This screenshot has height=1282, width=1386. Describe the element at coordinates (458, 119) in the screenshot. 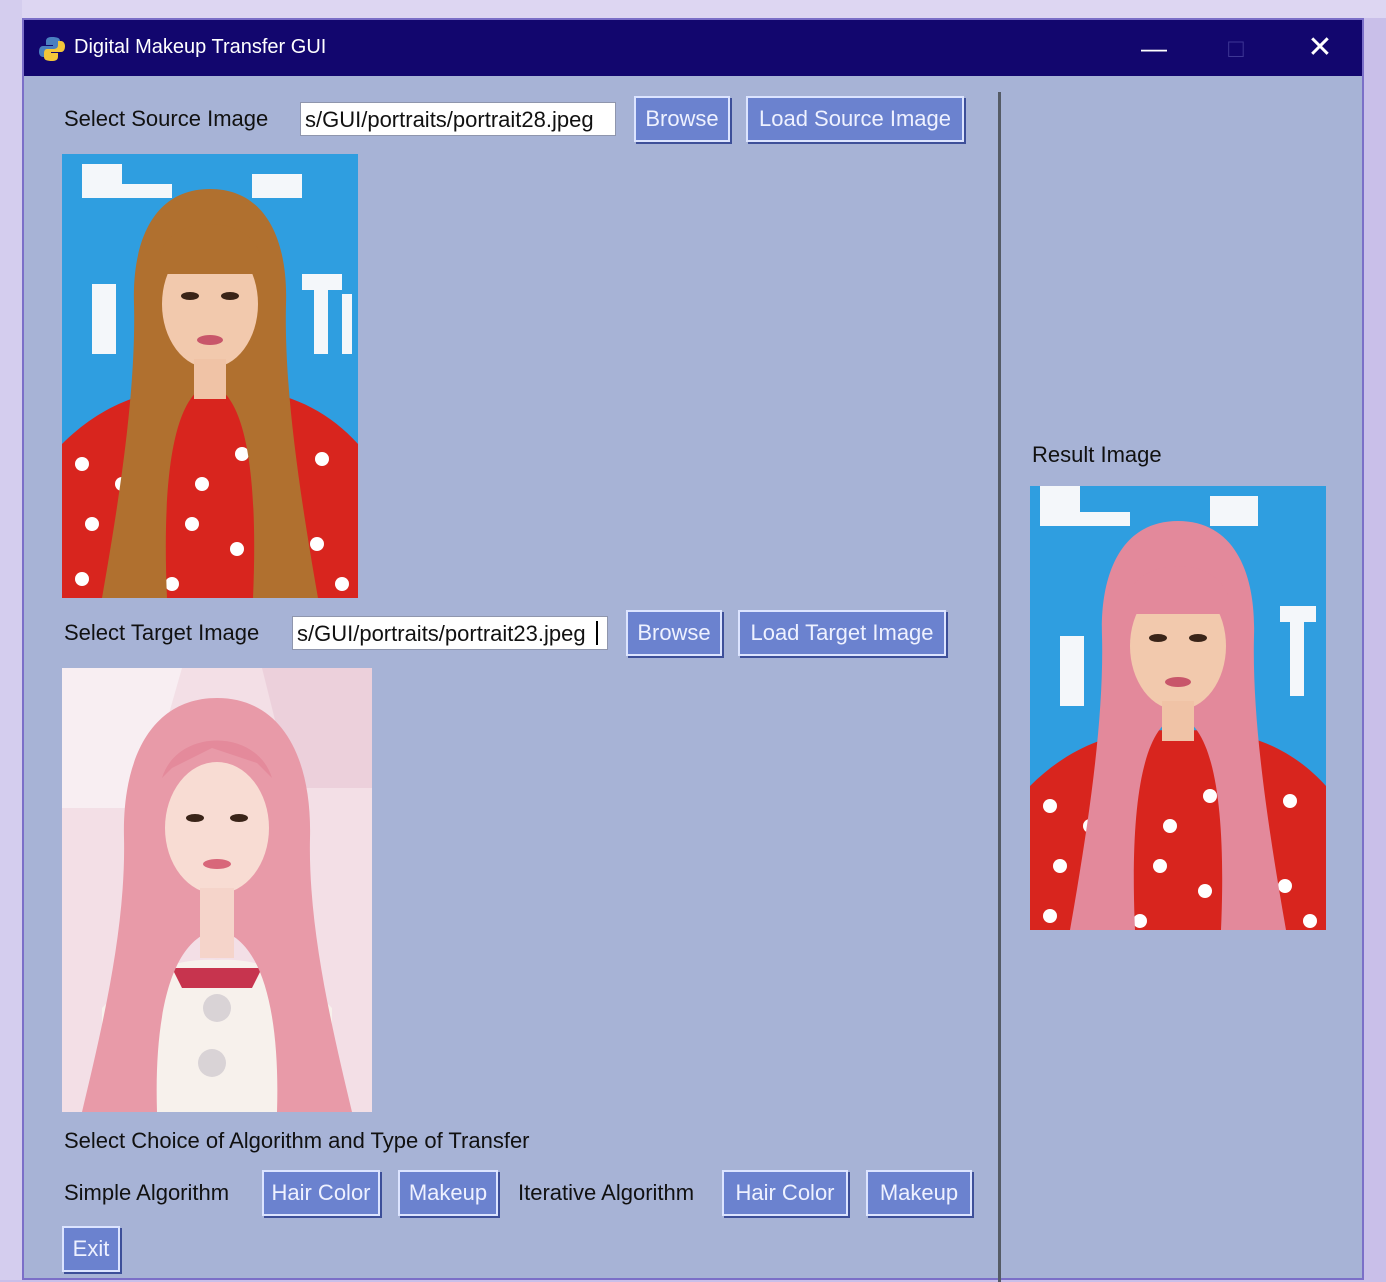

I see `source-path-input: s/GUI/portraits/portrait28.jpeg` at that location.